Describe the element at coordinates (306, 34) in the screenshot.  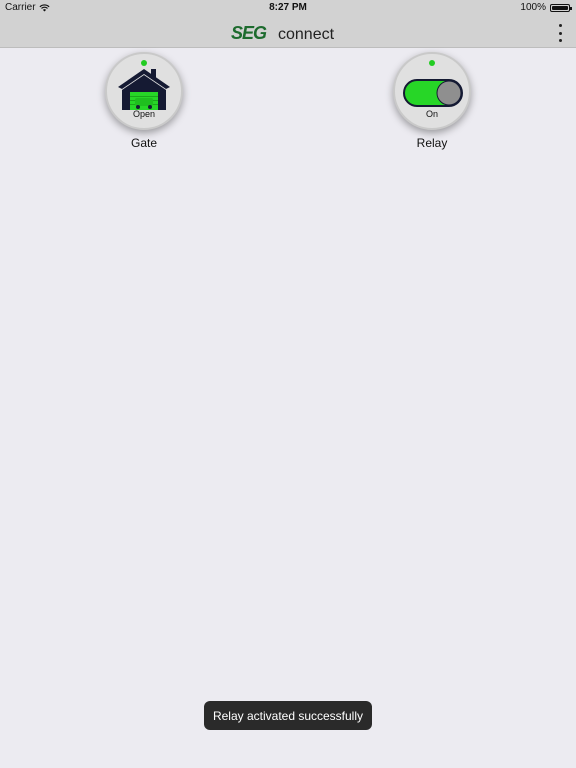
I see `logo-connect-text: connect` at that location.